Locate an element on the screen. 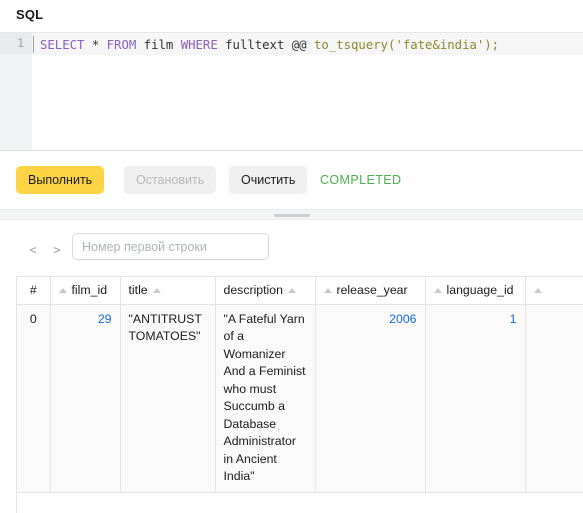  code-token: @@ is located at coordinates (299, 45).